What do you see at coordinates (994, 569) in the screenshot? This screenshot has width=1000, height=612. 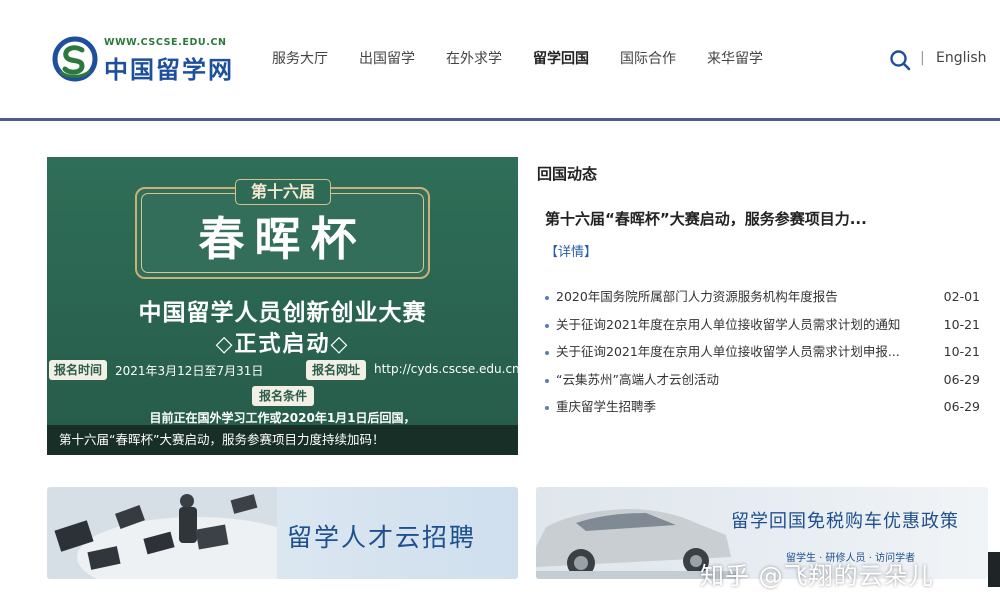 I see `edge-dark-strip` at bounding box center [994, 569].